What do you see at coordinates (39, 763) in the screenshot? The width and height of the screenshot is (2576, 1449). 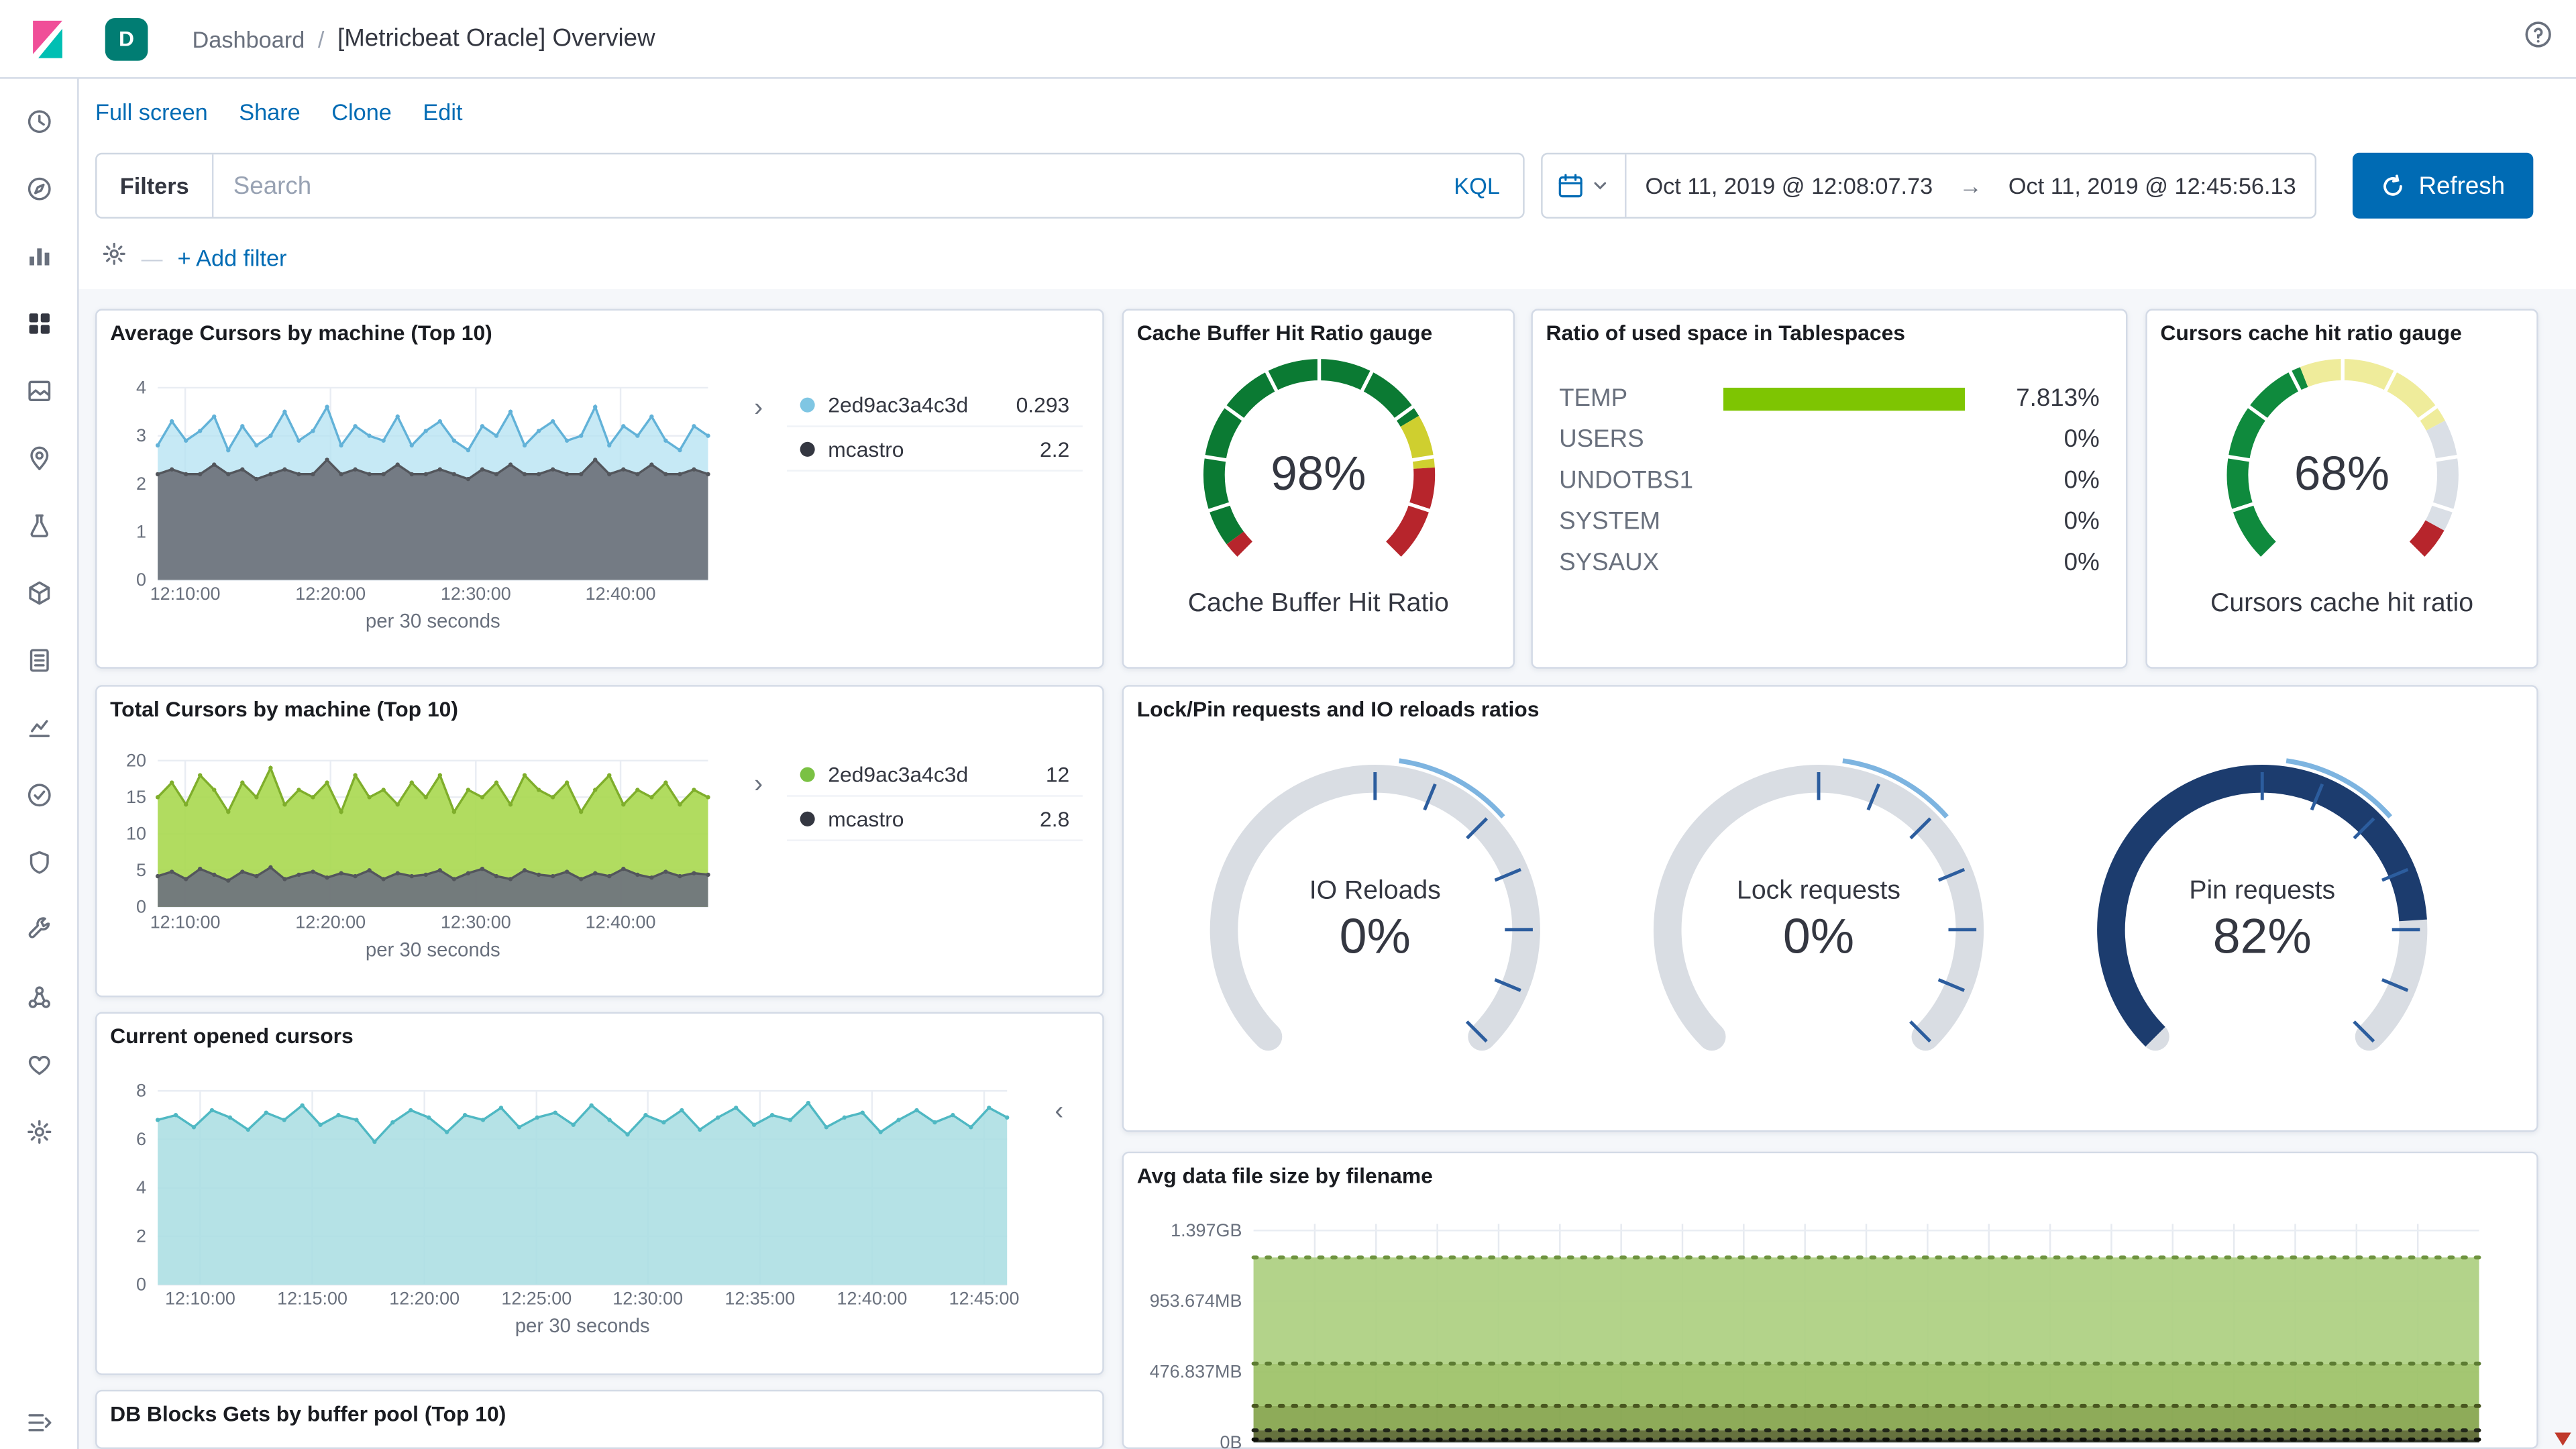 I see `sidebar` at bounding box center [39, 763].